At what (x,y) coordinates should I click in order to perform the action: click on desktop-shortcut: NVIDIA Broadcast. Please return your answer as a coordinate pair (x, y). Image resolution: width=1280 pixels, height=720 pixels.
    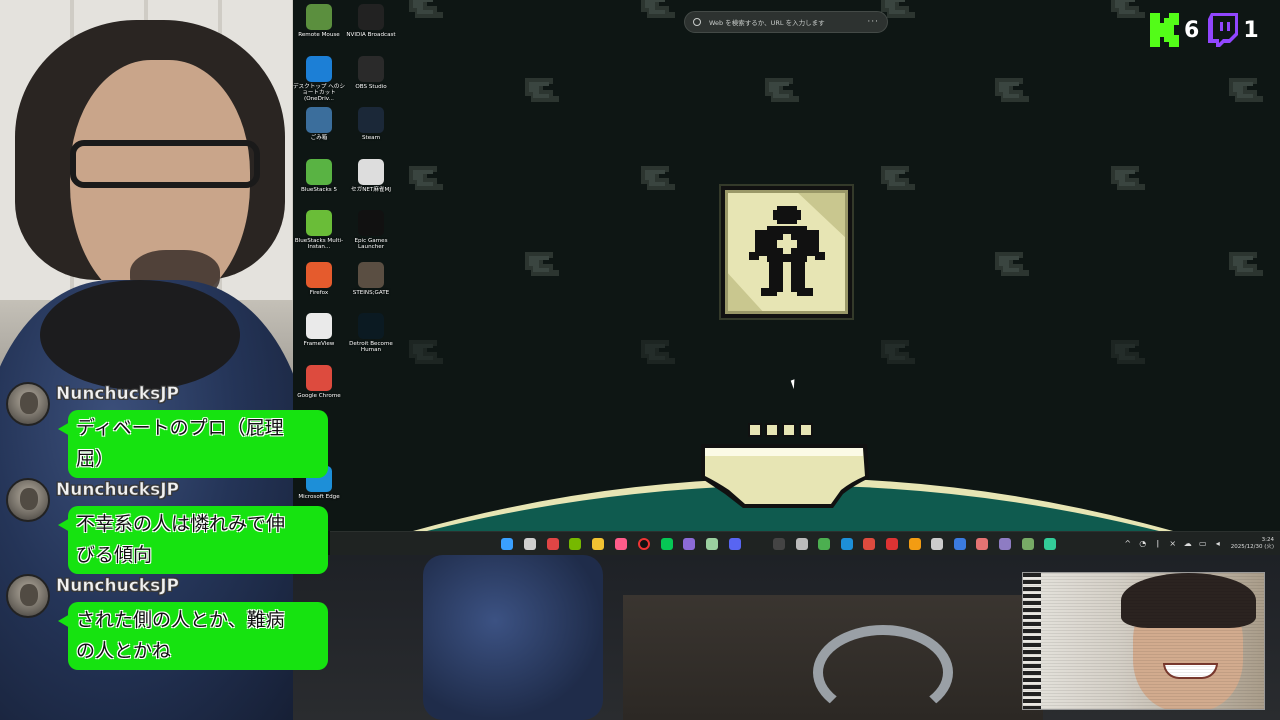
    Looking at the image, I should click on (371, 29).